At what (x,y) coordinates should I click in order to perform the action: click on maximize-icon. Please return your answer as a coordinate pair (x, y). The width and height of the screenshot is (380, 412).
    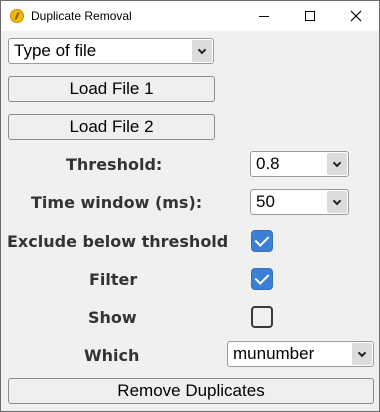
    Looking at the image, I should click on (310, 16).